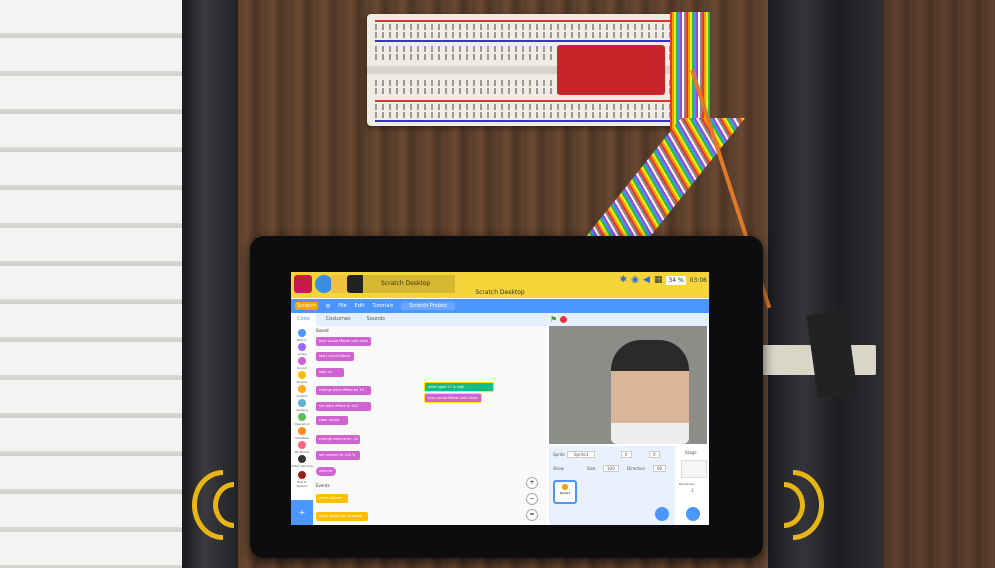 The height and width of the screenshot is (568, 995). What do you see at coordinates (500, 292) in the screenshot?
I see `window-title: Scratch Desktop` at bounding box center [500, 292].